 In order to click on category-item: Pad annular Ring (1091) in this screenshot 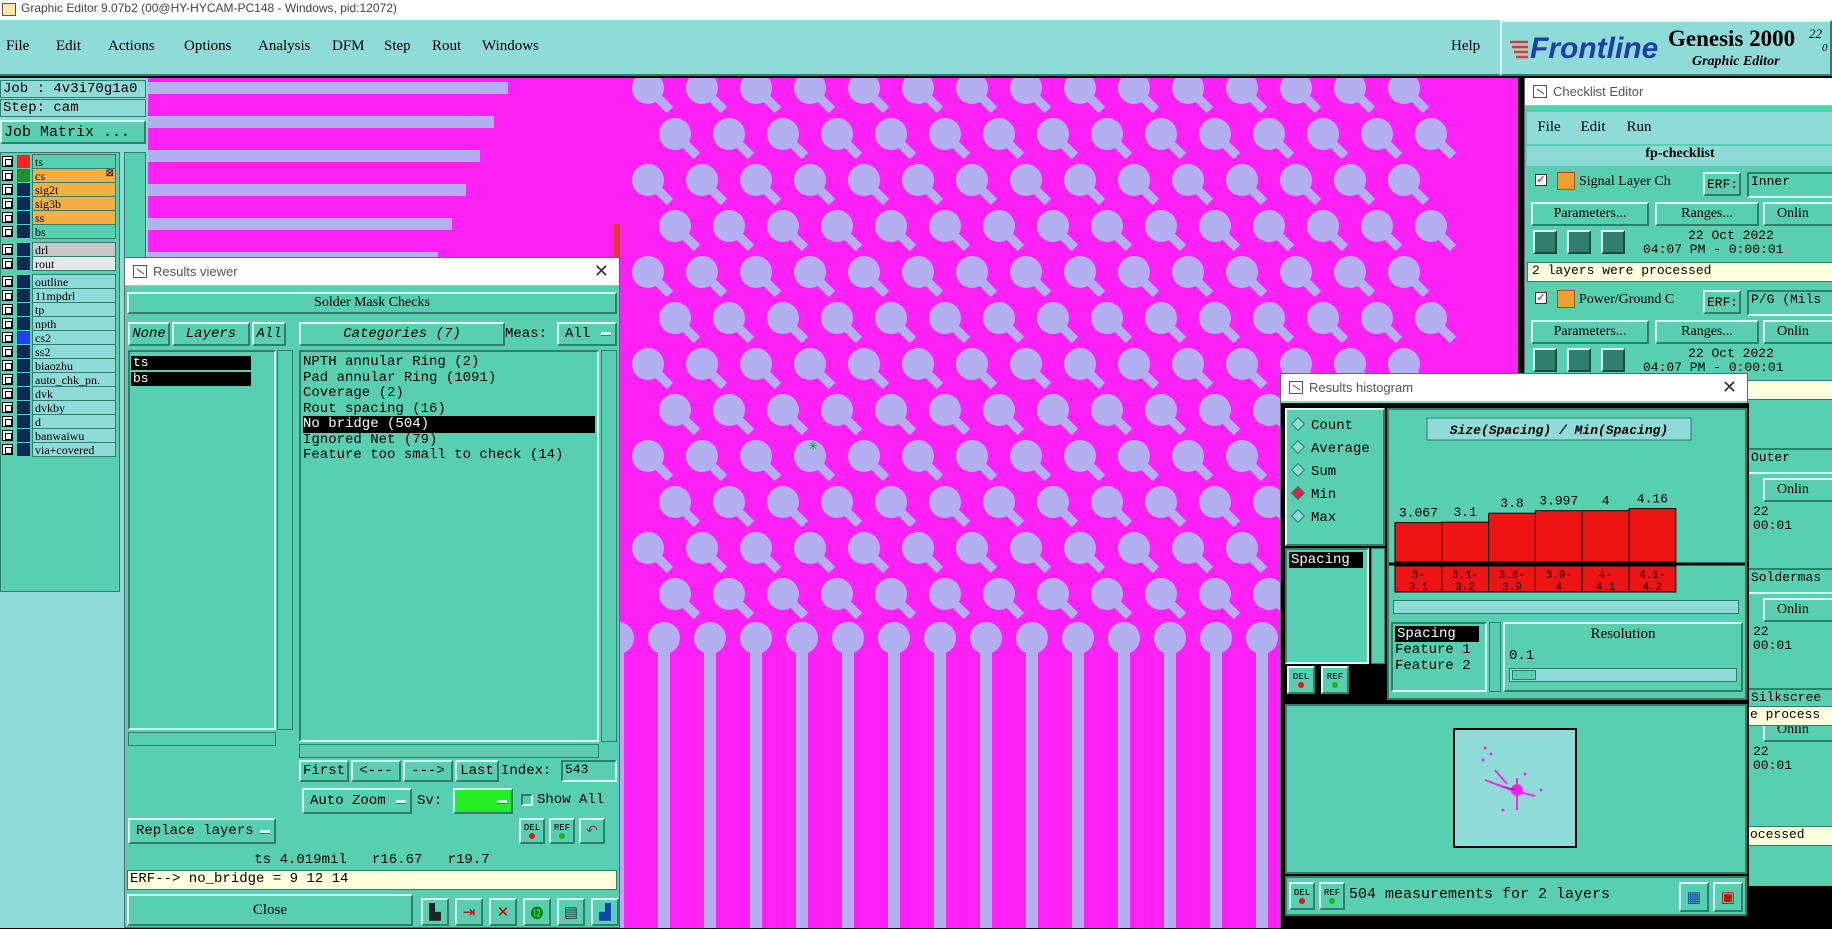, I will do `click(399, 378)`.